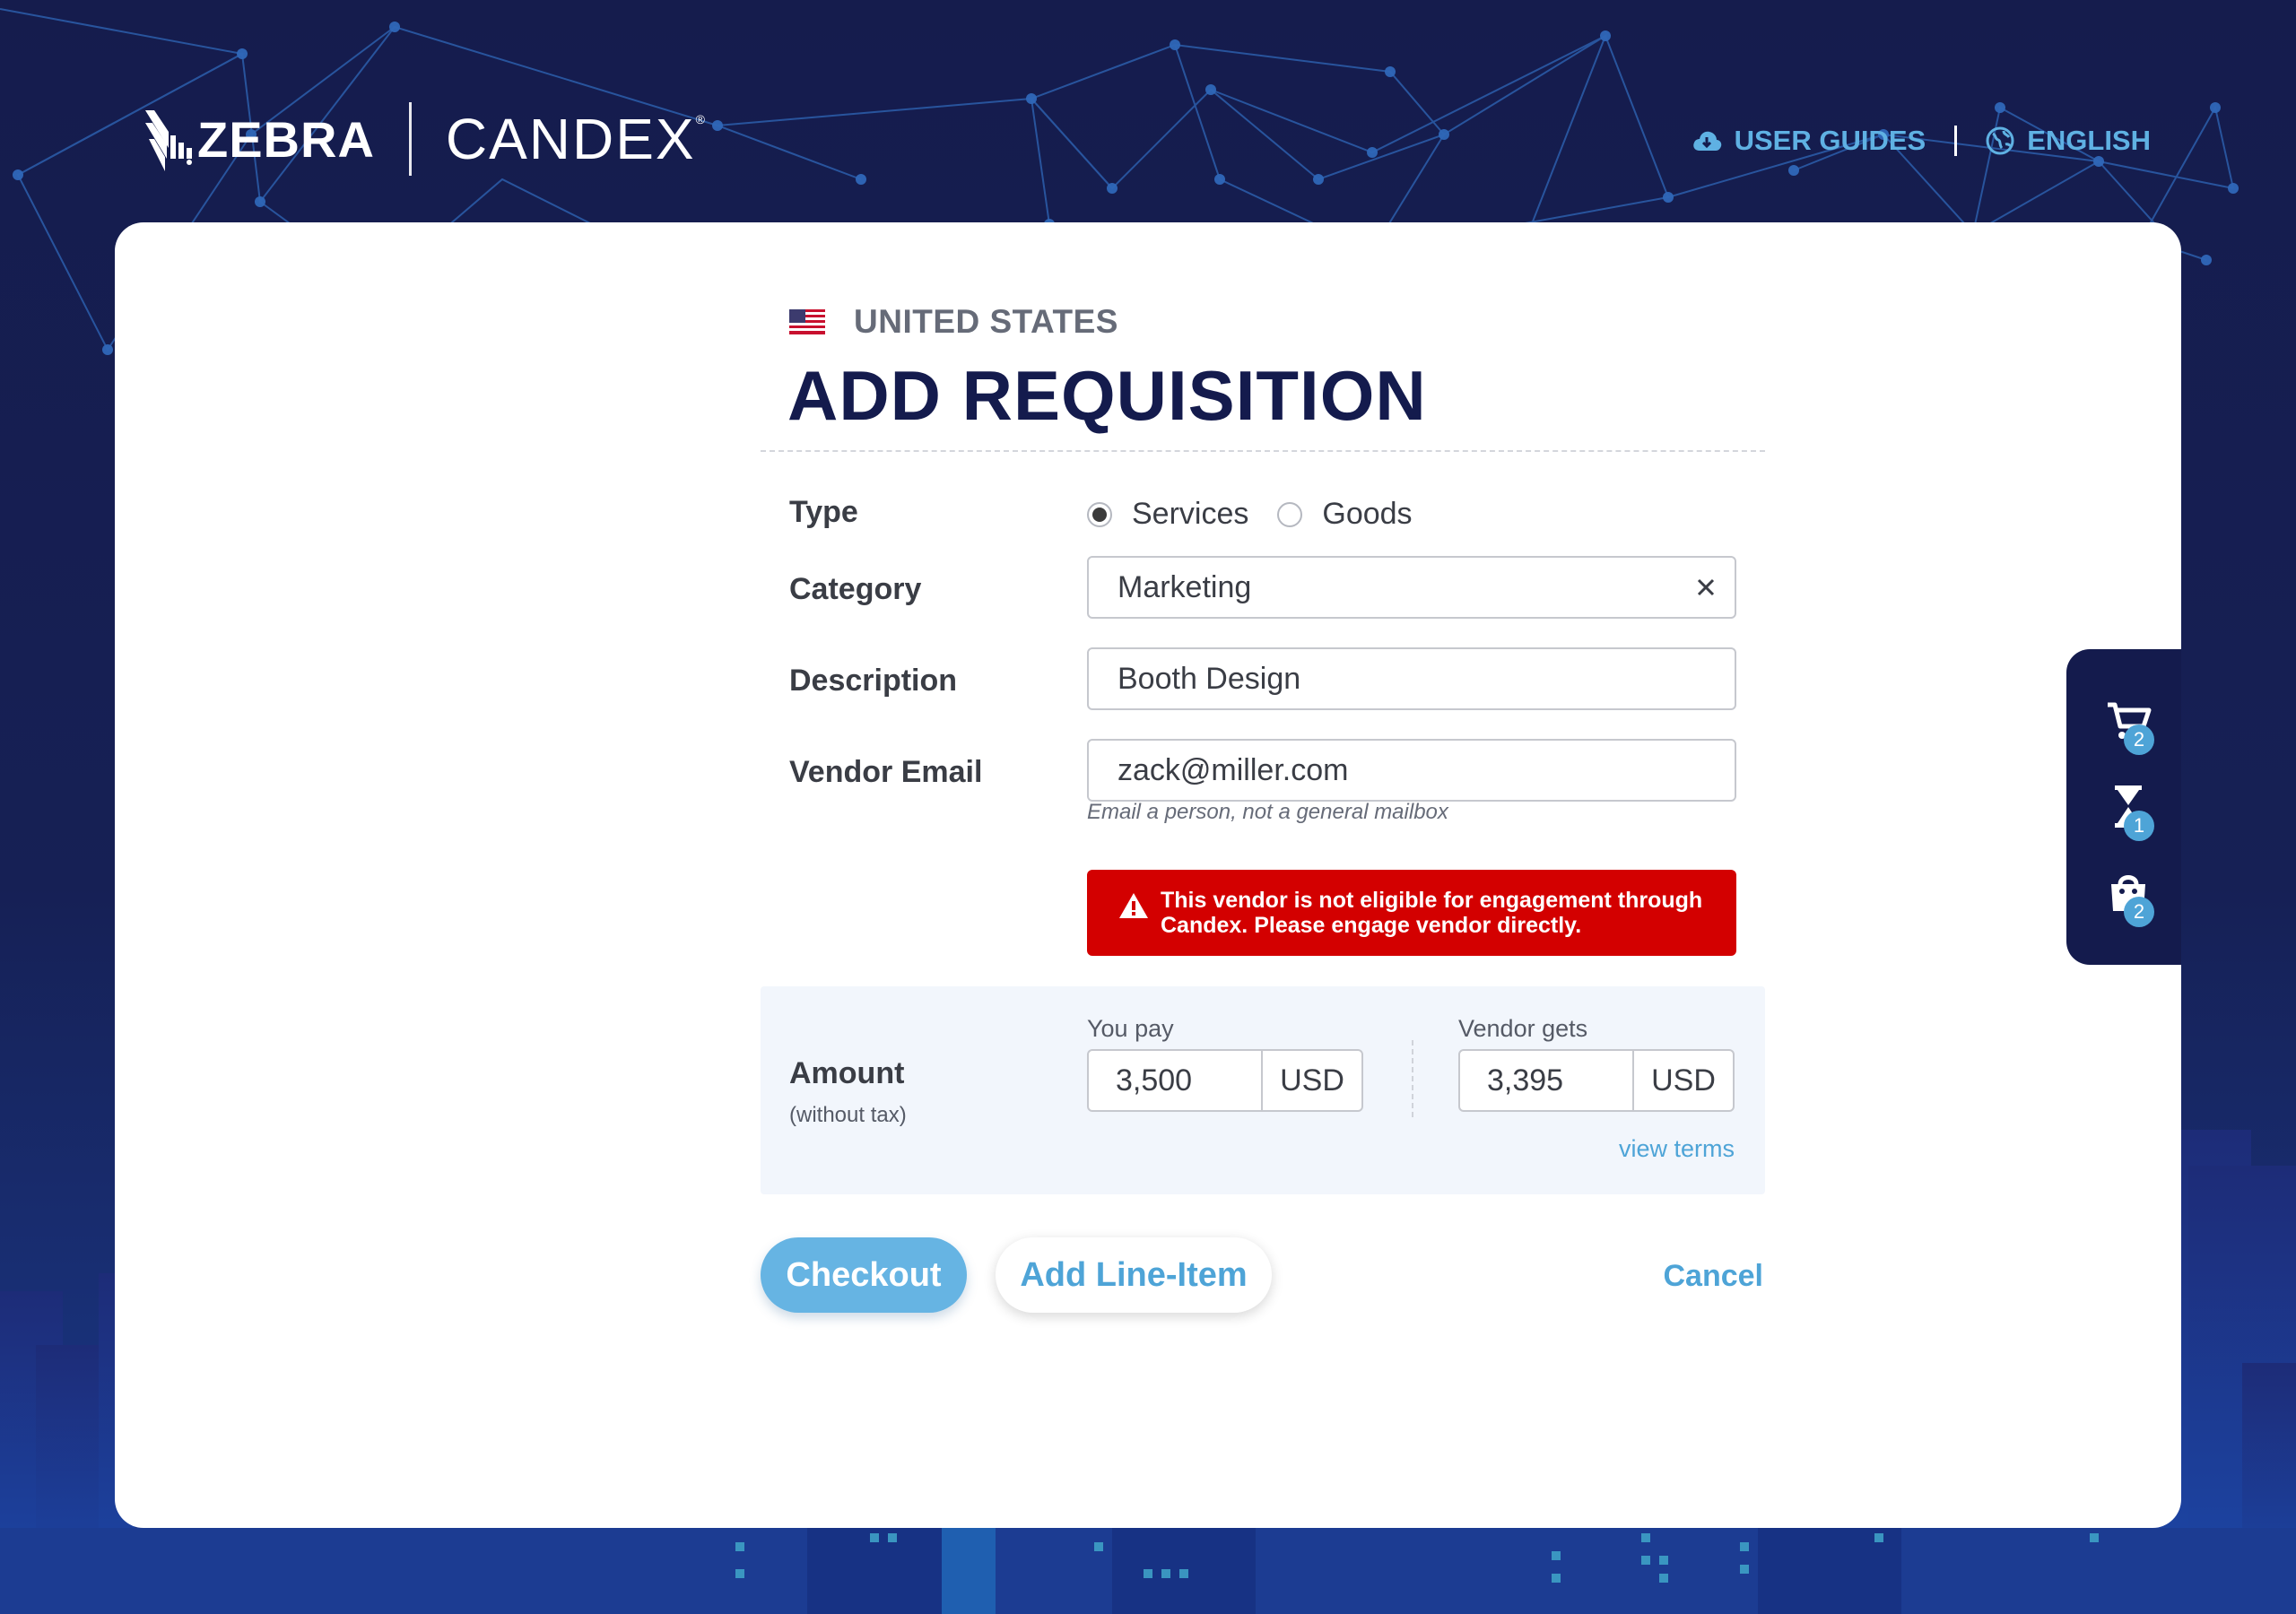 The height and width of the screenshot is (1614, 2296). I want to click on you-pay-currency-select: USD, so click(1312, 1080).